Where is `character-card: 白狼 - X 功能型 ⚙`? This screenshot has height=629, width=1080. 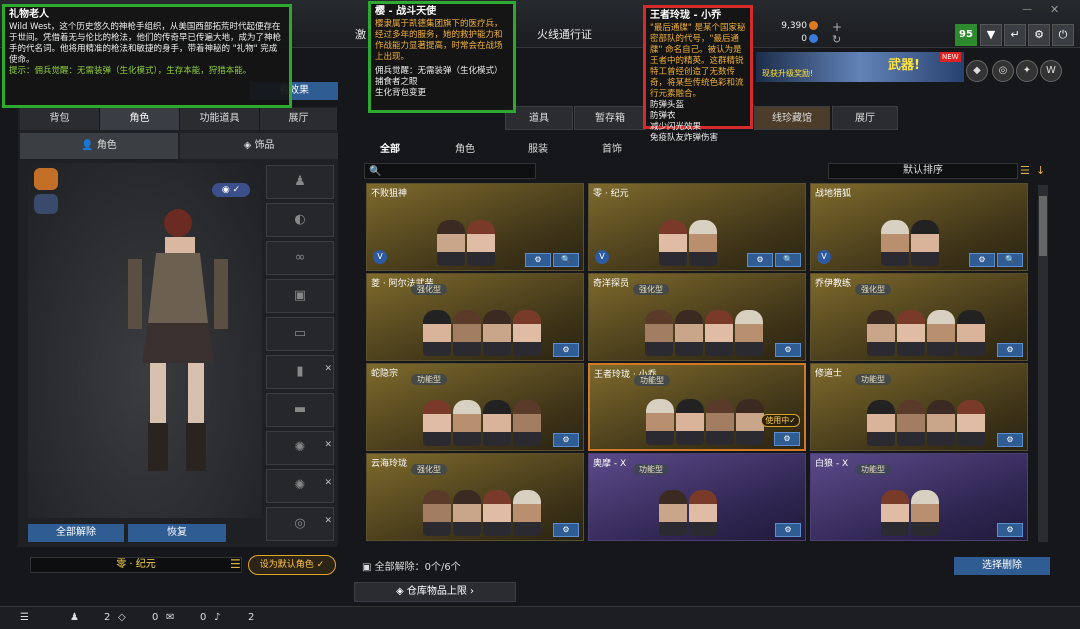 character-card: 白狼 - X 功能型 ⚙ is located at coordinates (919, 497).